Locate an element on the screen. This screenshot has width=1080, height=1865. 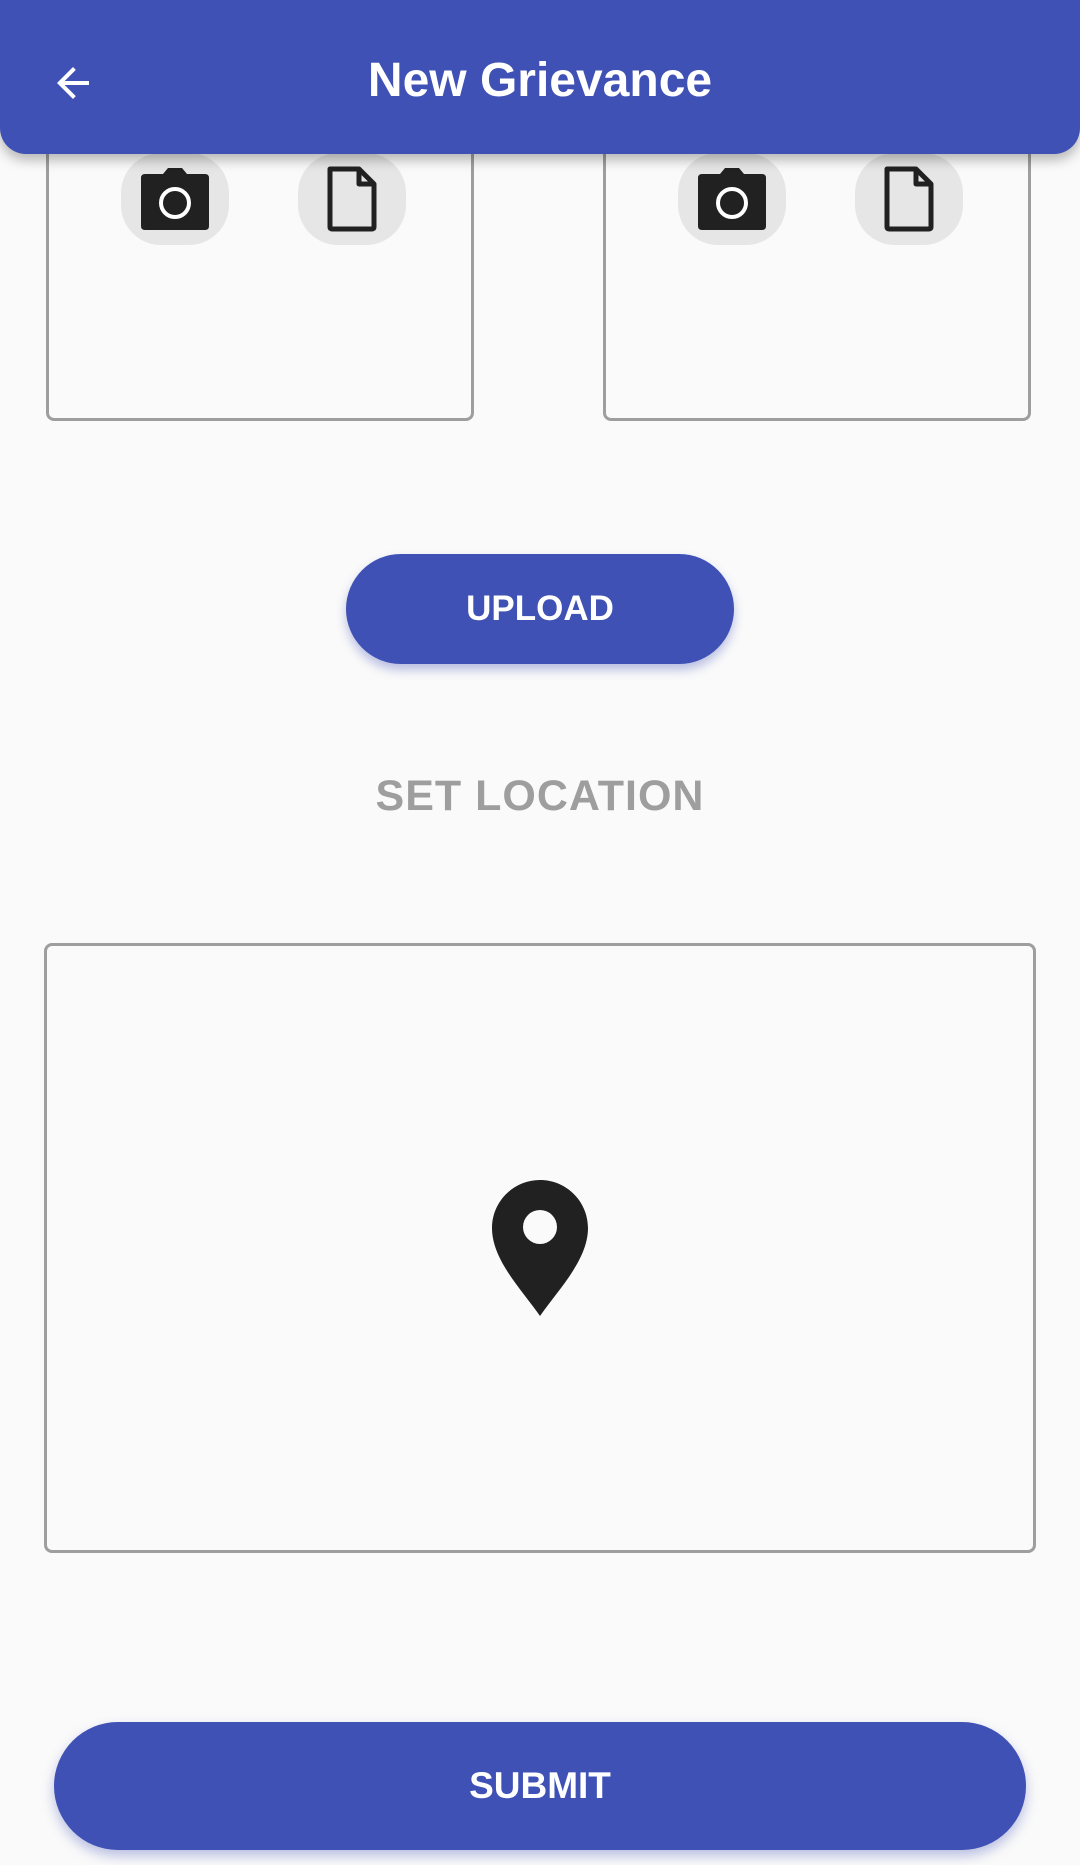
location-pin-icon is located at coordinates (540, 1248).